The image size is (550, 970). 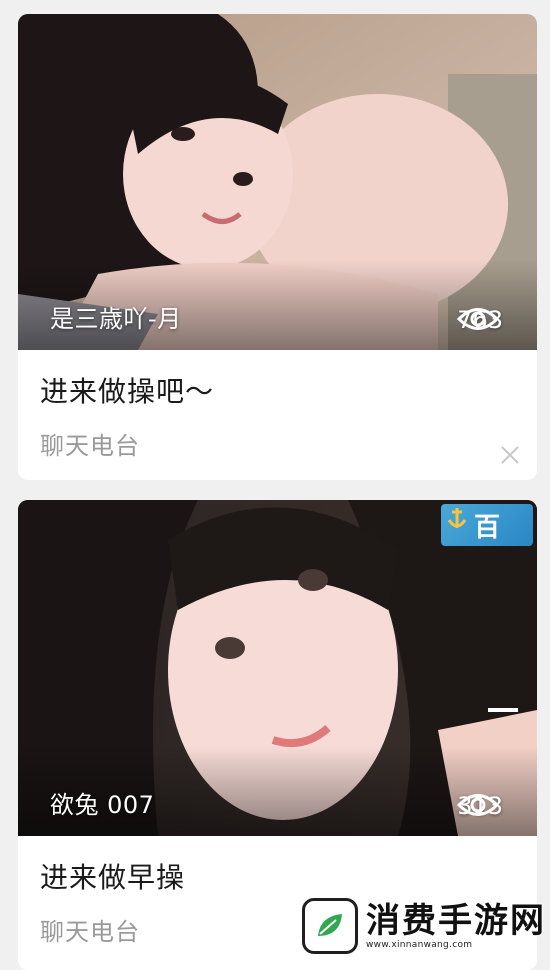 What do you see at coordinates (457, 518) in the screenshot?
I see `anchor-icon` at bounding box center [457, 518].